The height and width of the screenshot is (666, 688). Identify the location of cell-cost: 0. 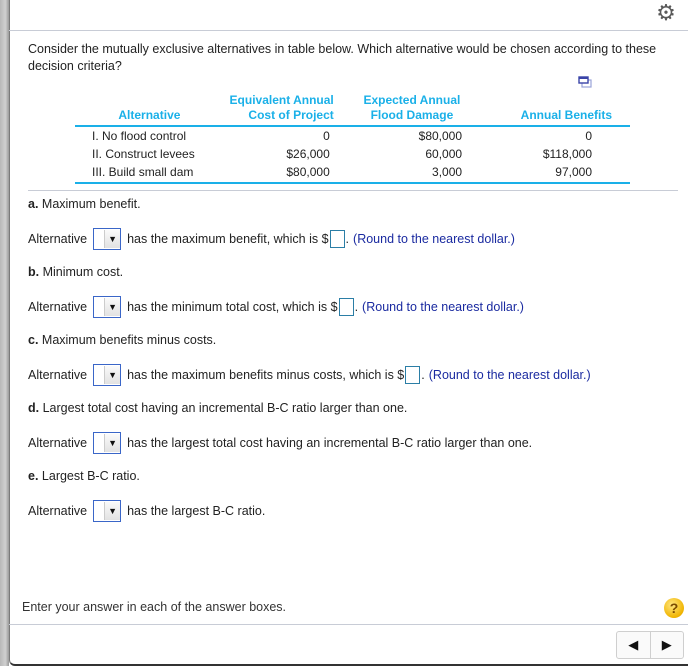
(326, 136).